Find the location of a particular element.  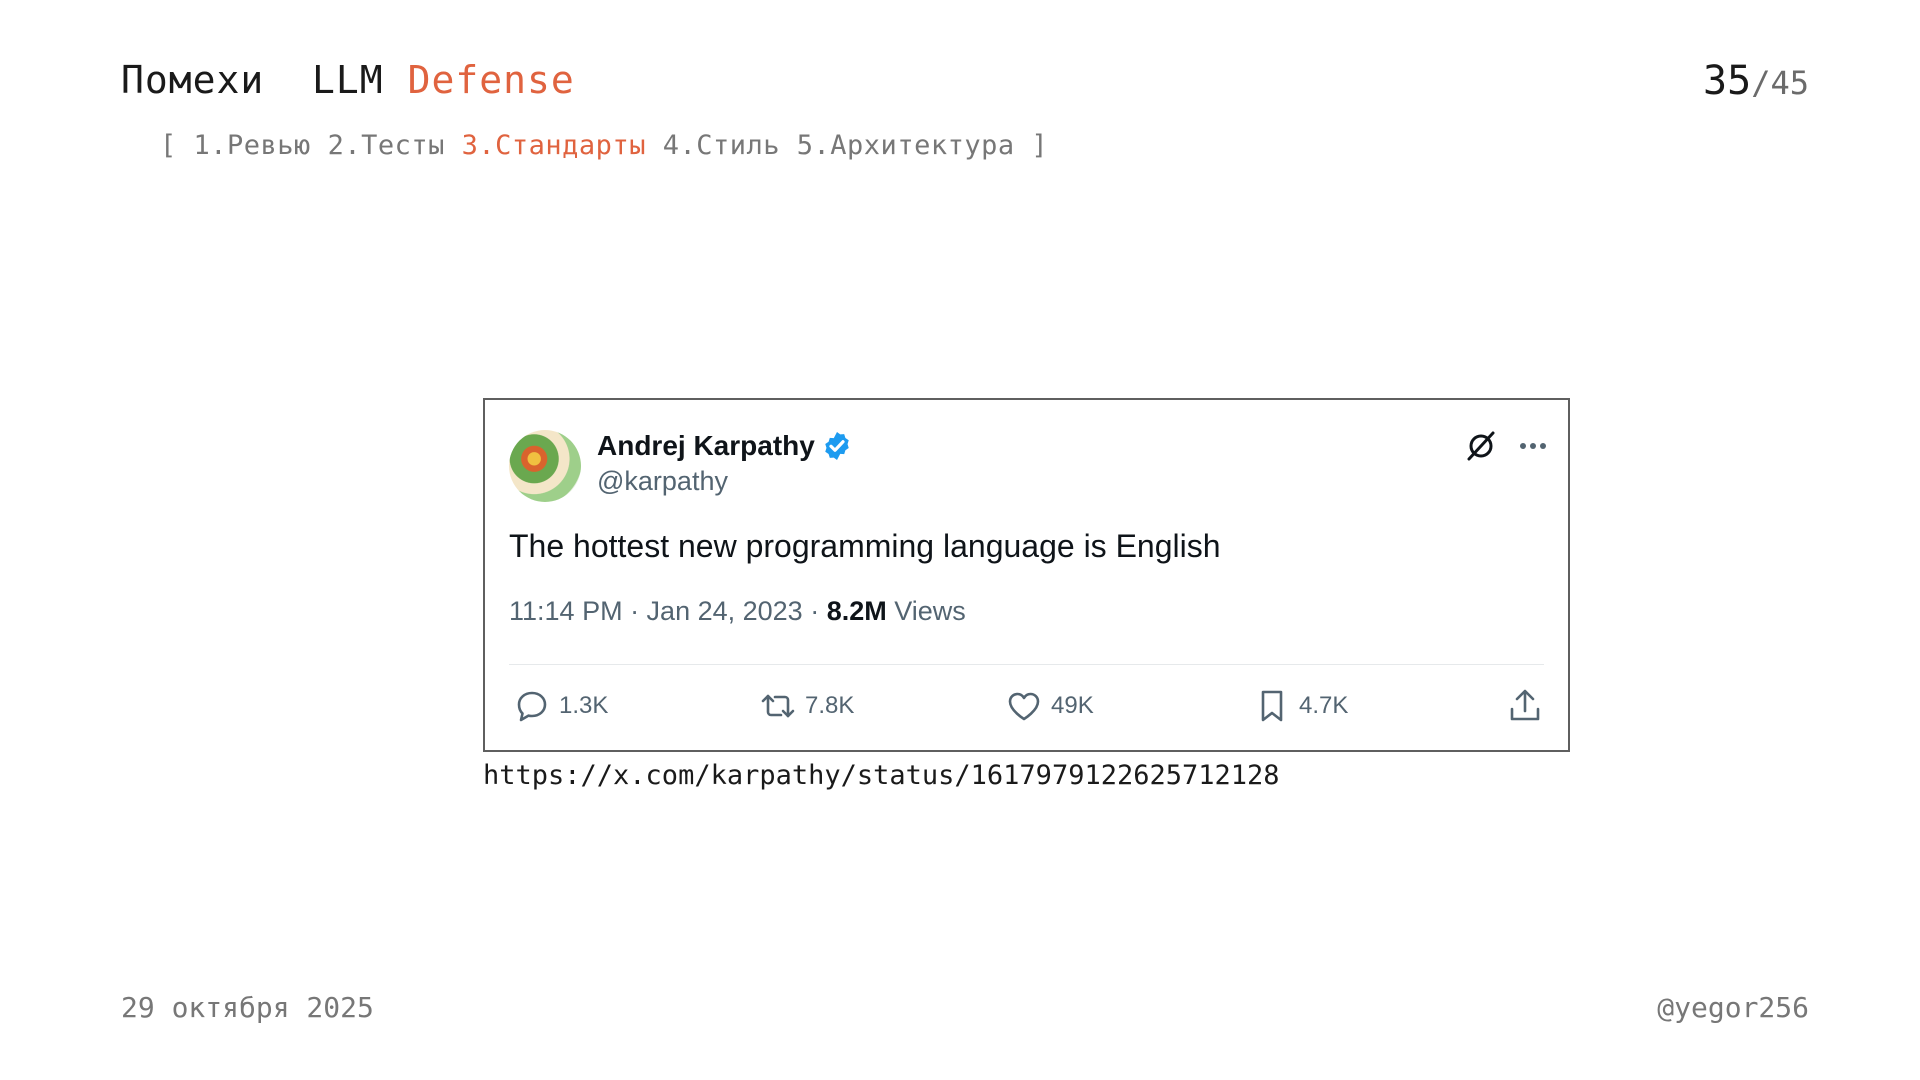

breadcrumb-open-bracket: [ is located at coordinates (177, 145).